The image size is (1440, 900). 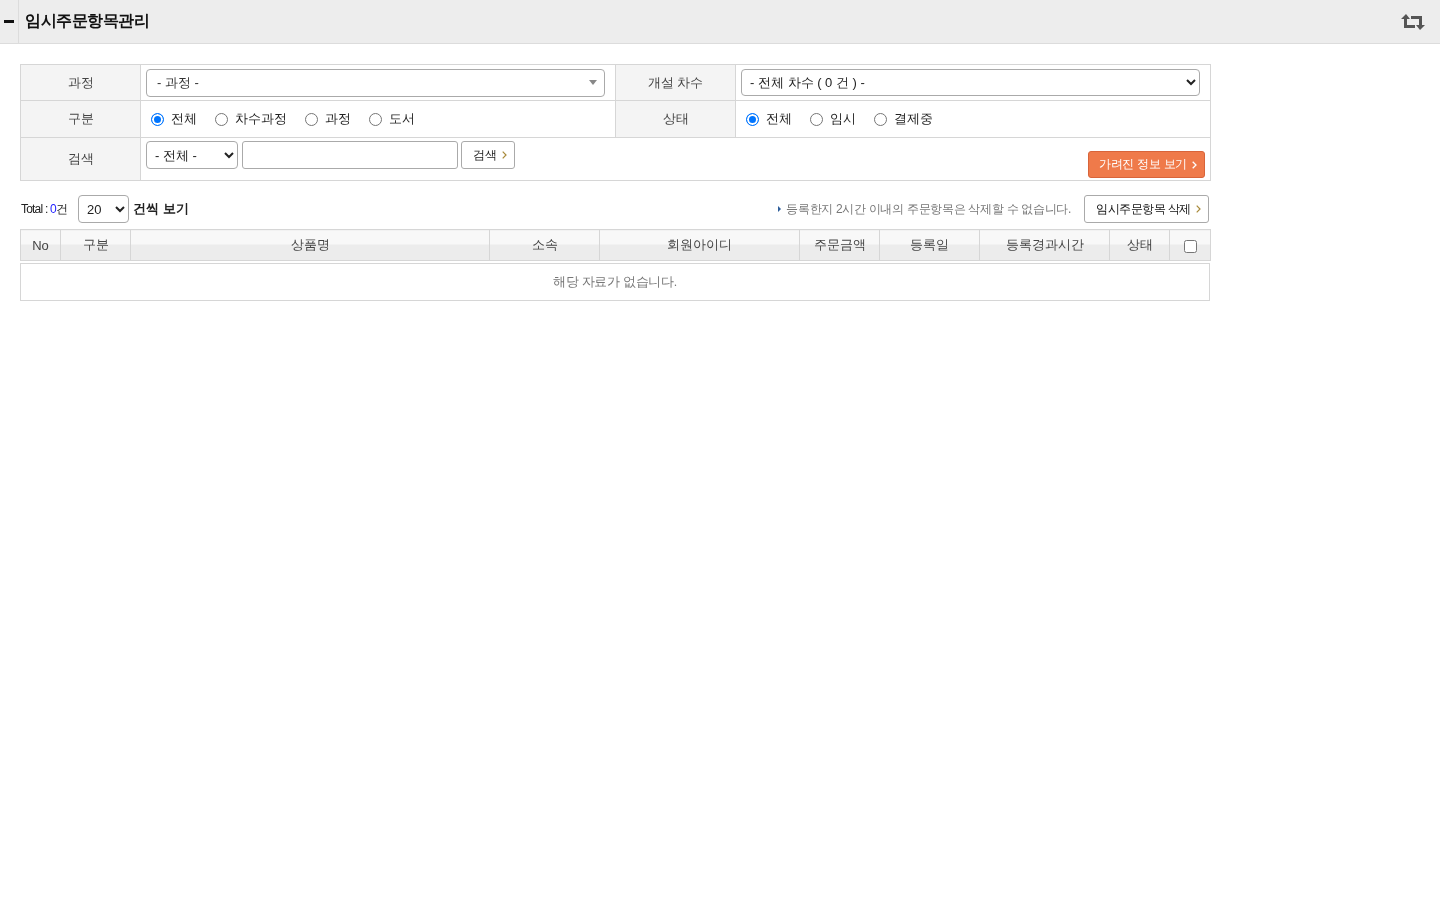 I want to click on radio-label: 차수과정, so click(x=261, y=119).